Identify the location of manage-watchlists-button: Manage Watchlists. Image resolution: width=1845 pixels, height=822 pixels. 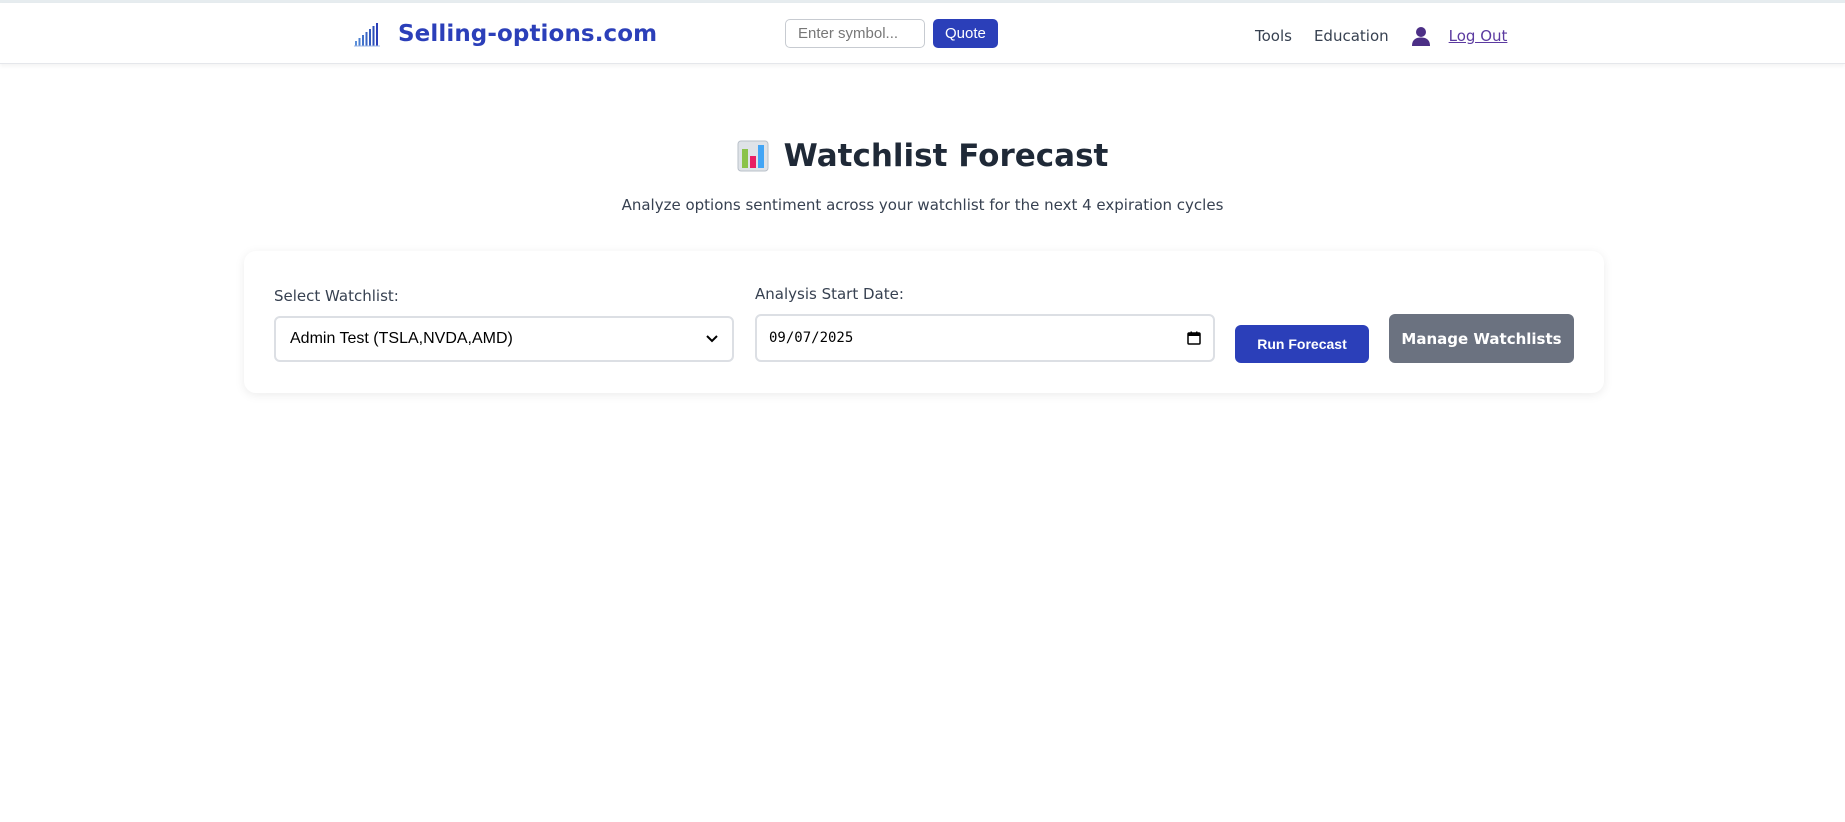
(1481, 338).